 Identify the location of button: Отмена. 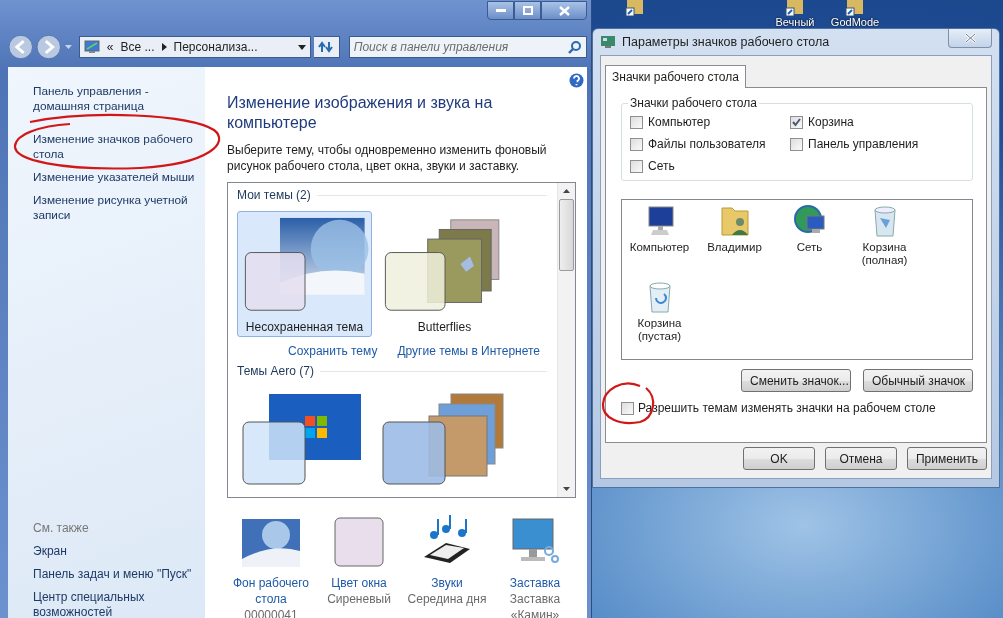
(861, 458).